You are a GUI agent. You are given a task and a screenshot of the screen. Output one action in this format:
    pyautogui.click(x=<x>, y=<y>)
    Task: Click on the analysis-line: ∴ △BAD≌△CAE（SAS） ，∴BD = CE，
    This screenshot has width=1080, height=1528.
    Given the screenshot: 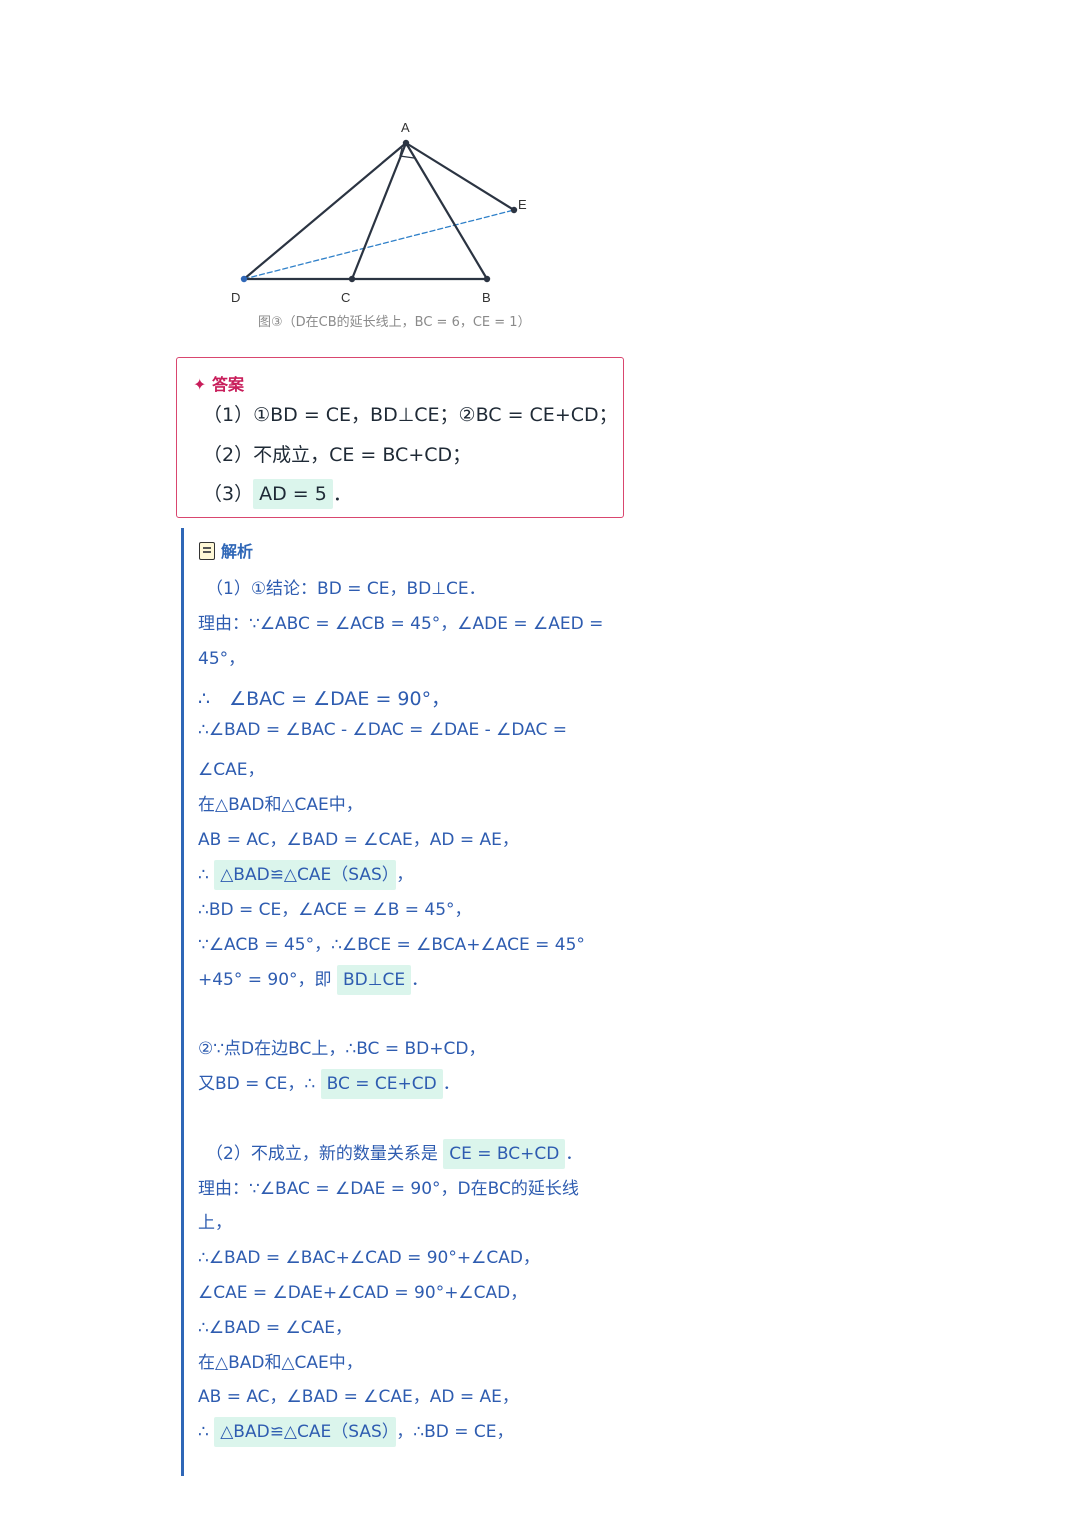 What is the action you would take?
    pyautogui.click(x=356, y=1432)
    